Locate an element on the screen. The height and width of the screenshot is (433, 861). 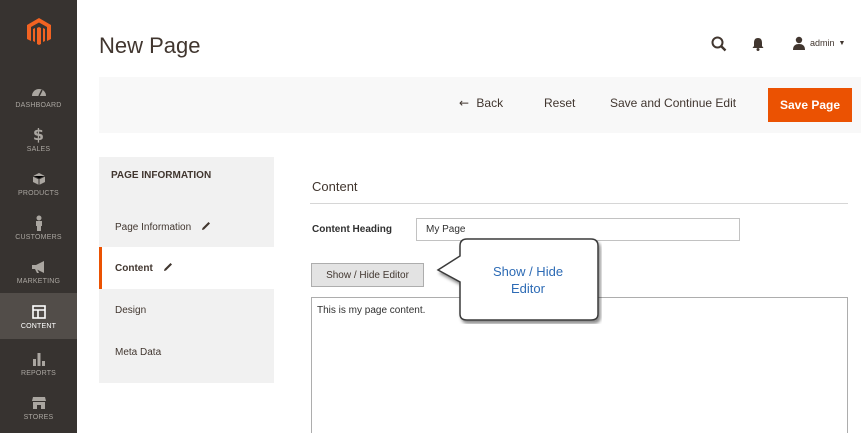
box-icon is located at coordinates (39, 179).